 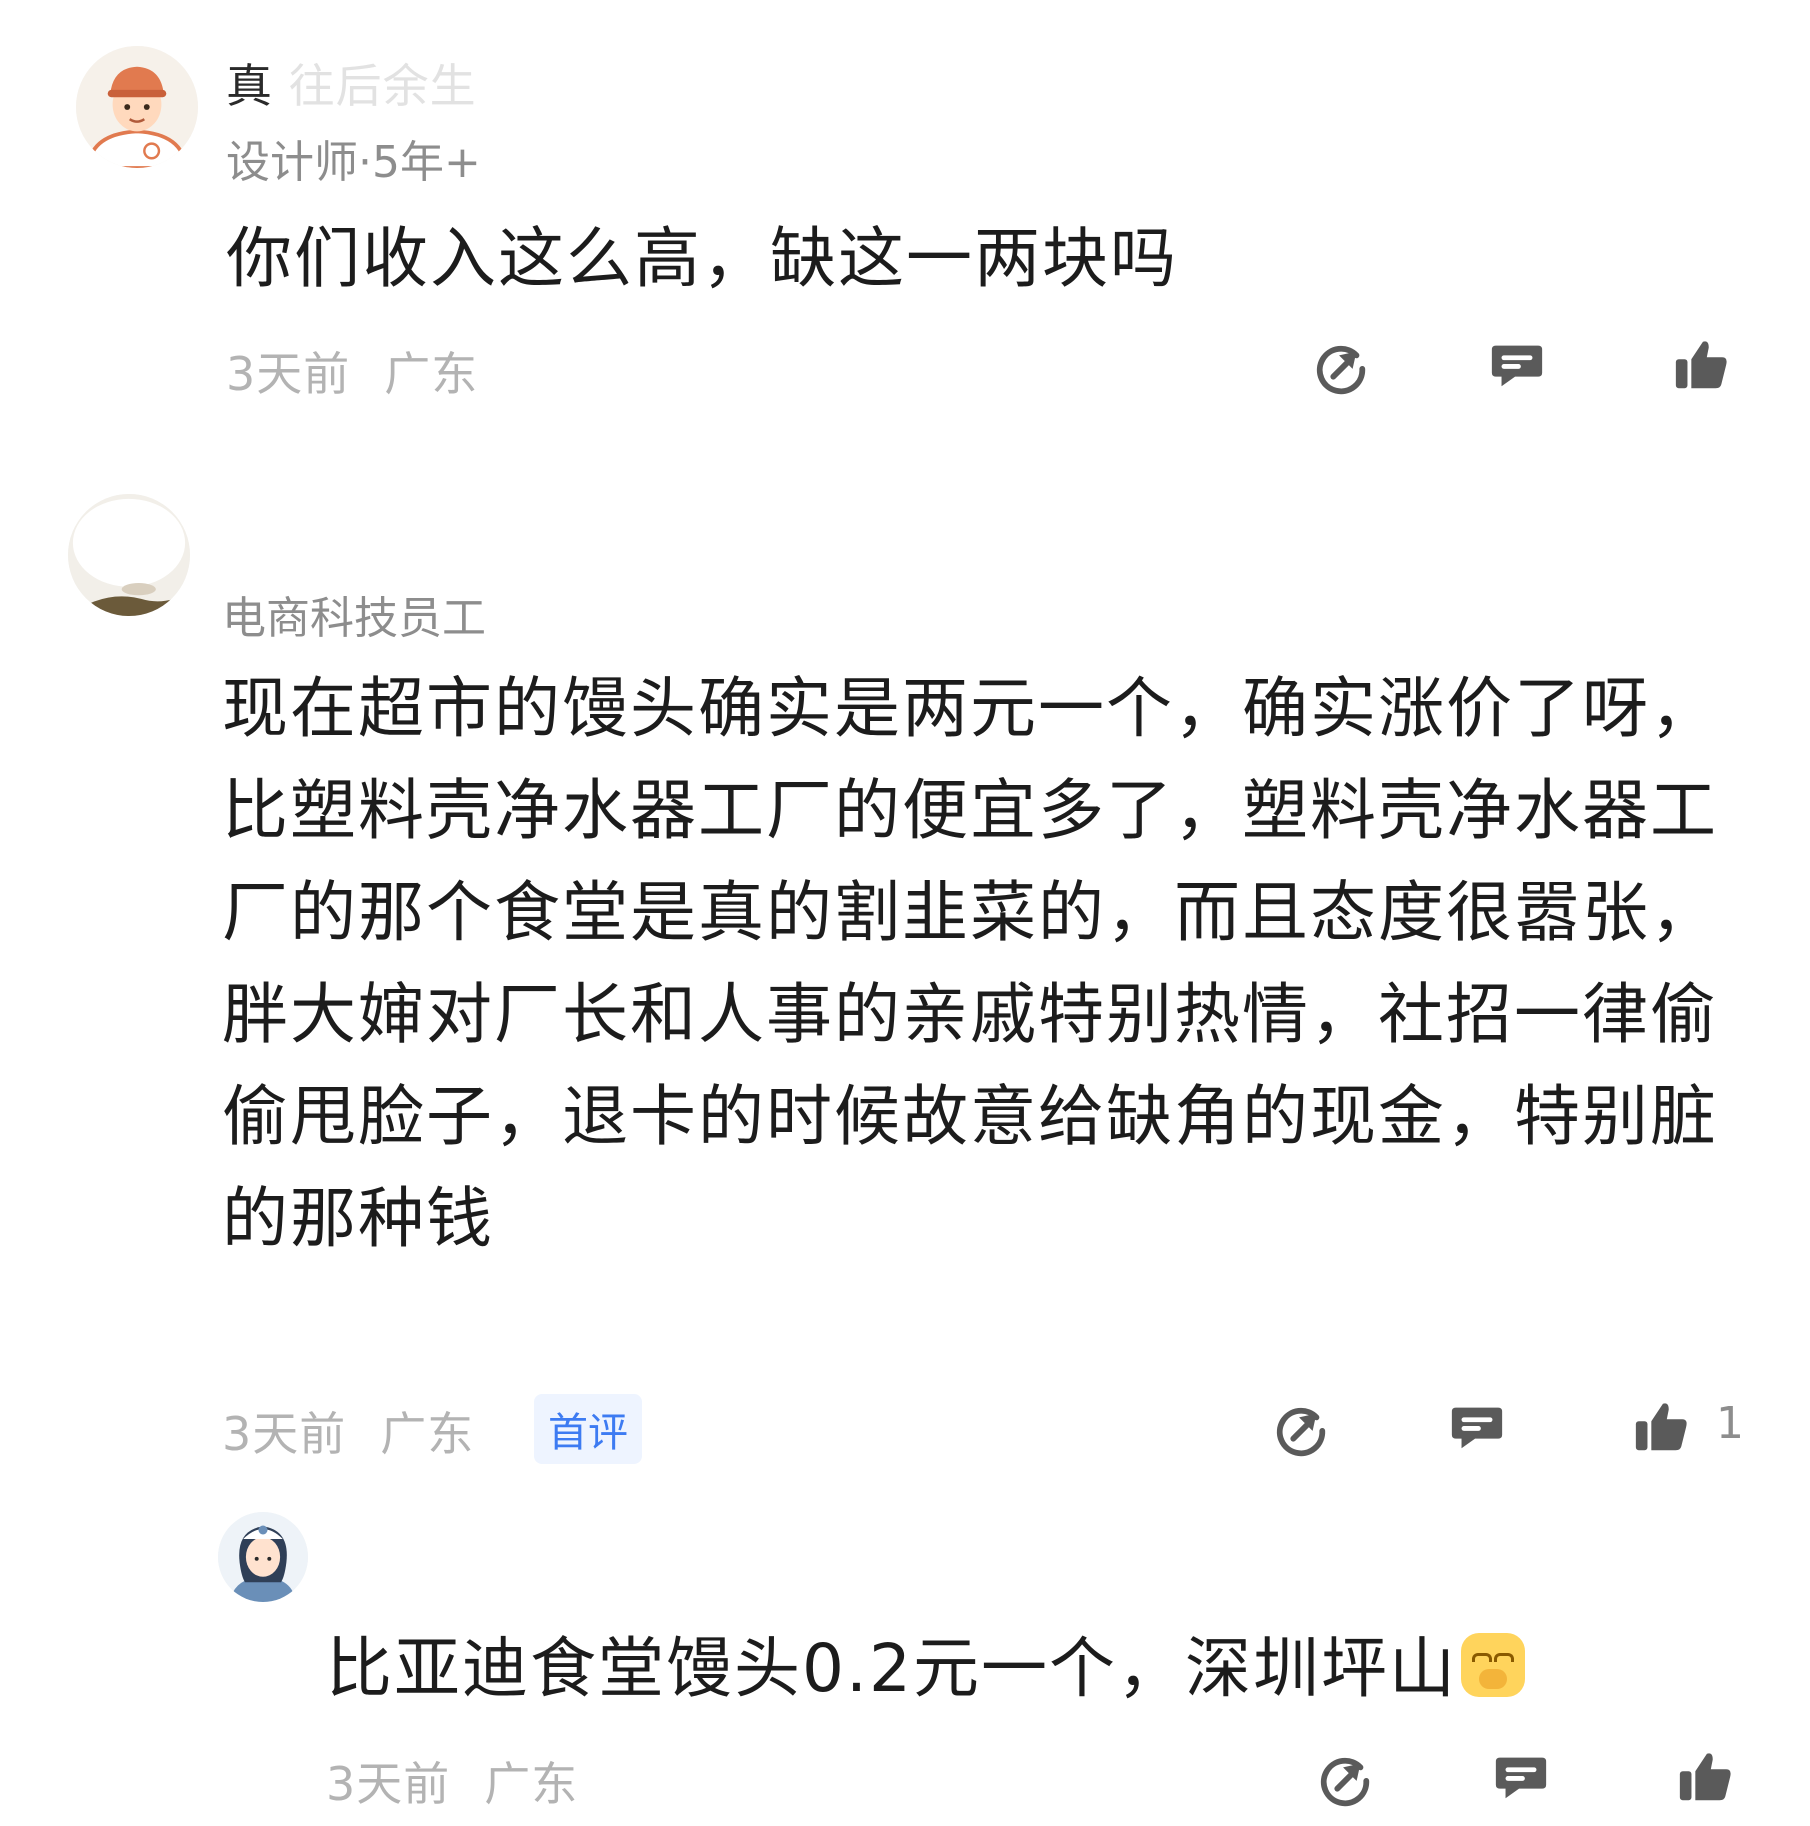 What do you see at coordinates (1492, 1679) in the screenshot?
I see `emoji-hand-shape` at bounding box center [1492, 1679].